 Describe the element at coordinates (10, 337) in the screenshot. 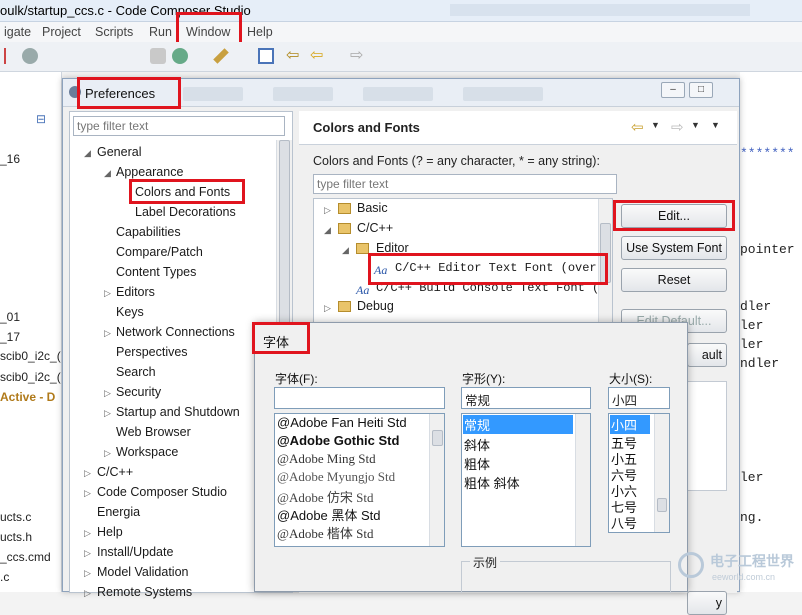

I see `project-item: _17` at that location.